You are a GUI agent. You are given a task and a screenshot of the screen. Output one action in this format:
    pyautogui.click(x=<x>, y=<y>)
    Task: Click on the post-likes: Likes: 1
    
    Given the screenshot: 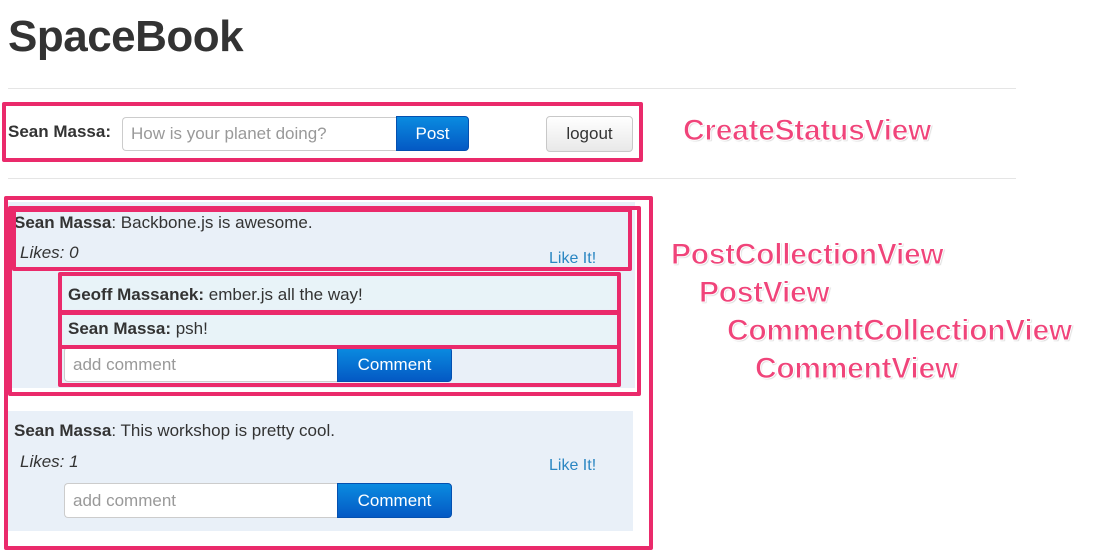 What is the action you would take?
    pyautogui.click(x=49, y=461)
    